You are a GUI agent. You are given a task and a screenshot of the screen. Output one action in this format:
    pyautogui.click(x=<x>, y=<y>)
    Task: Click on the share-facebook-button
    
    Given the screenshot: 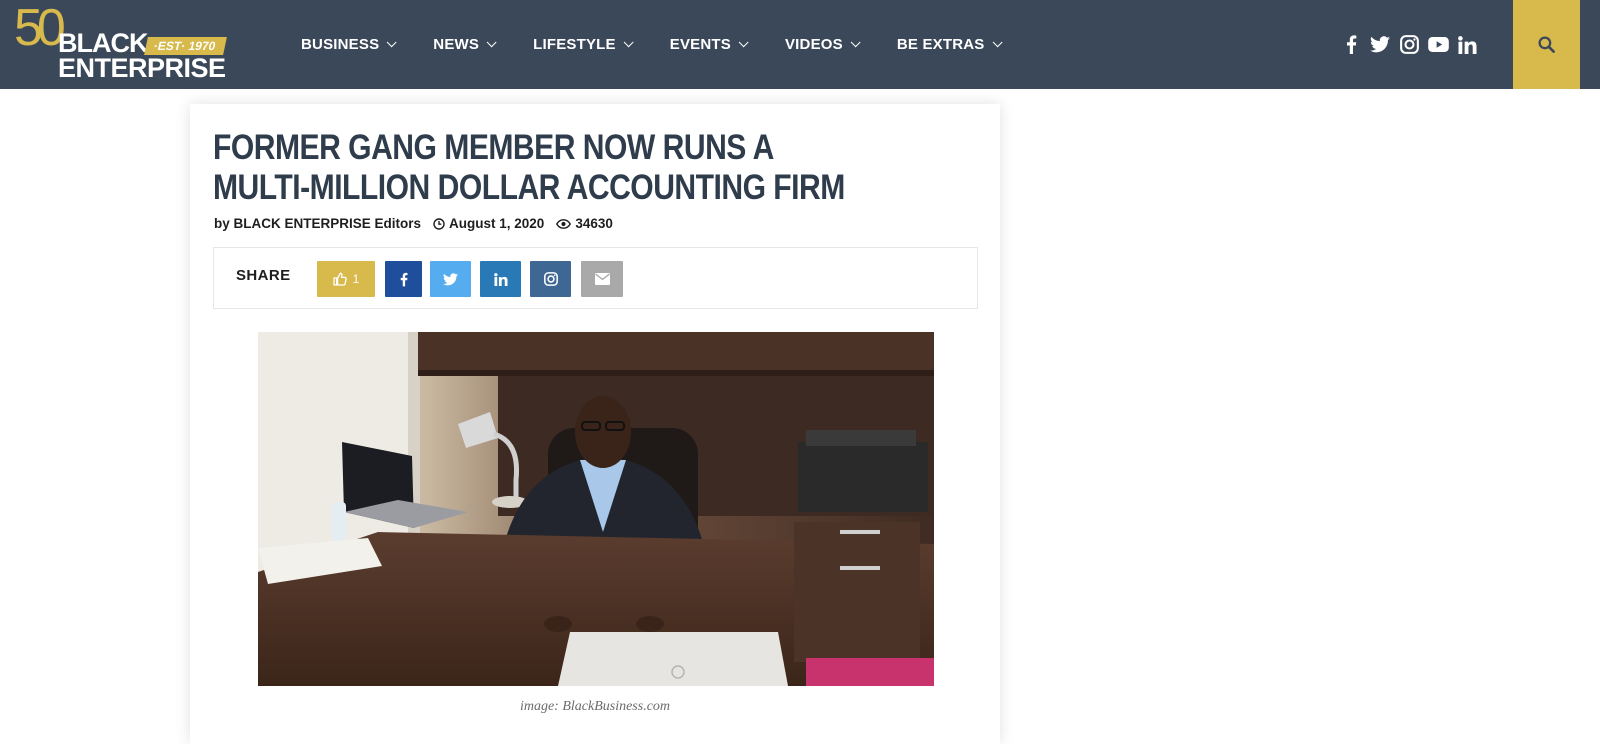 What is the action you would take?
    pyautogui.click(x=403, y=279)
    